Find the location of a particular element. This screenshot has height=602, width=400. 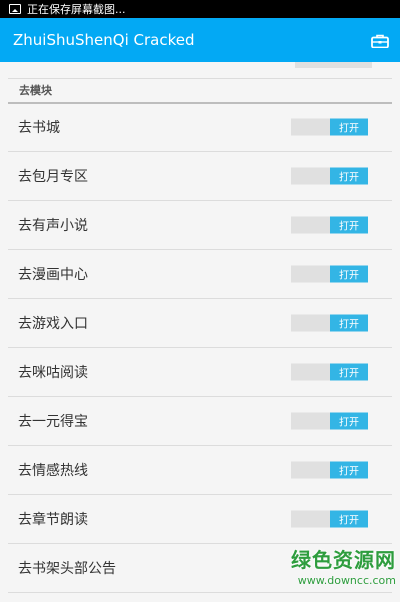

item-label: 去书城 is located at coordinates (39, 128).